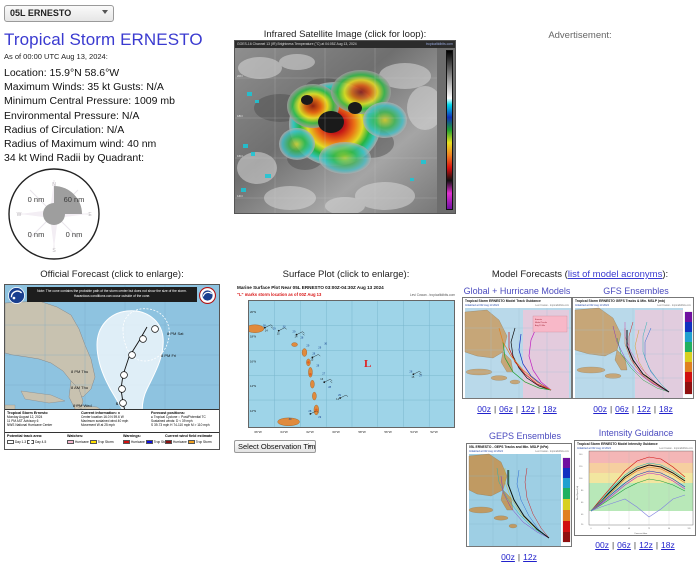  Describe the element at coordinates (506, 409) in the screenshot. I see `link-global-06z: 06z` at that location.